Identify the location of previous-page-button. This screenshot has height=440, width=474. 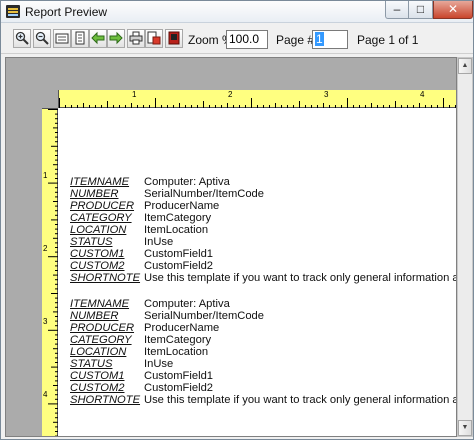
(98, 38).